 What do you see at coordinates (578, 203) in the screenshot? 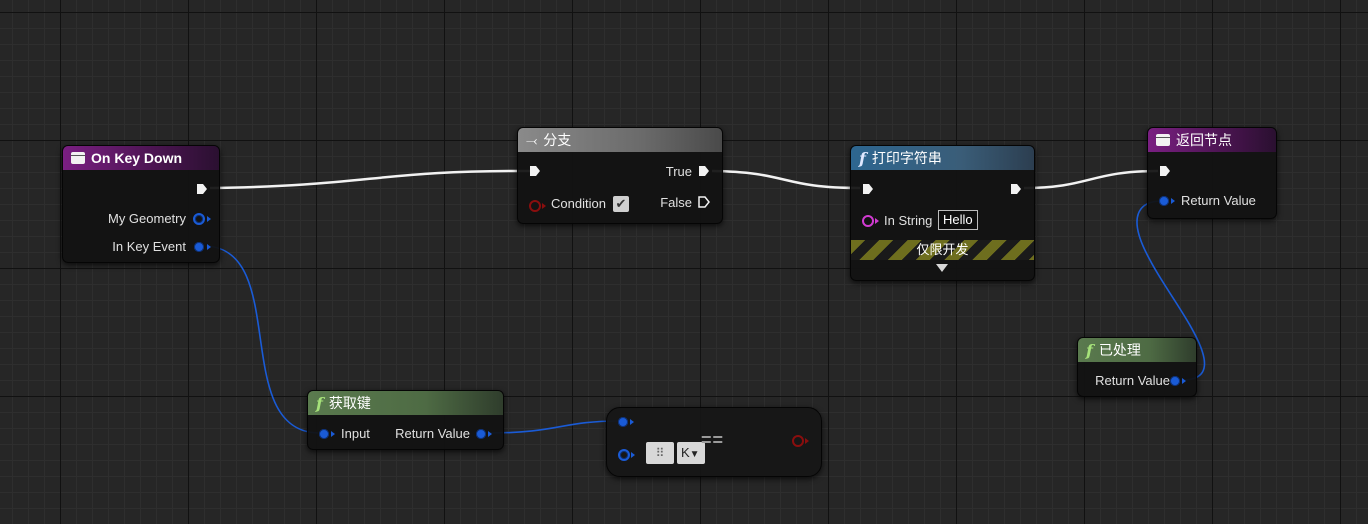
I see `condition-label: Condition` at bounding box center [578, 203].